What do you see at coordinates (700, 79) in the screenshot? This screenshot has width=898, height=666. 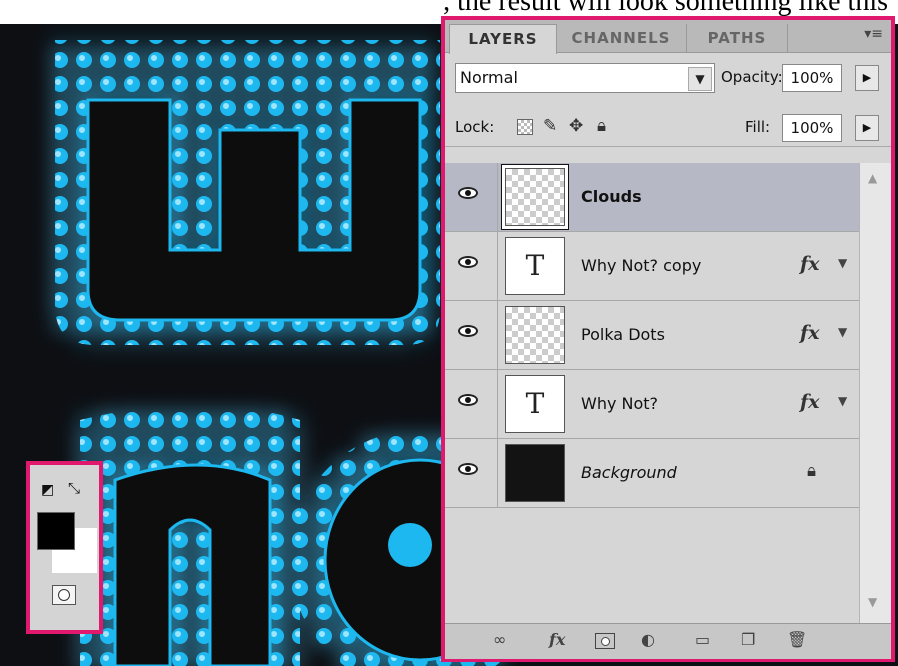 I see `chevron-down-icon: ▼` at bounding box center [700, 79].